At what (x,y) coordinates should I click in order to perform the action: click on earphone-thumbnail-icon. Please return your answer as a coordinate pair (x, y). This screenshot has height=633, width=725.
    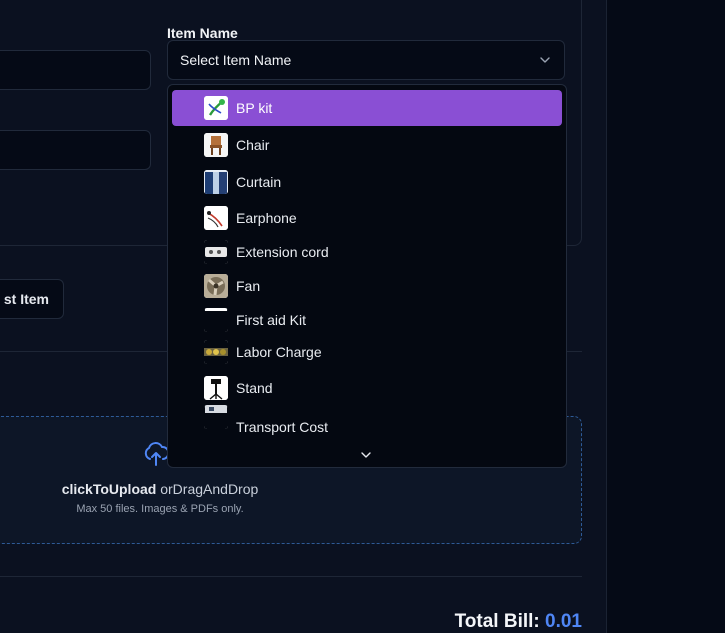
    Looking at the image, I should click on (216, 218).